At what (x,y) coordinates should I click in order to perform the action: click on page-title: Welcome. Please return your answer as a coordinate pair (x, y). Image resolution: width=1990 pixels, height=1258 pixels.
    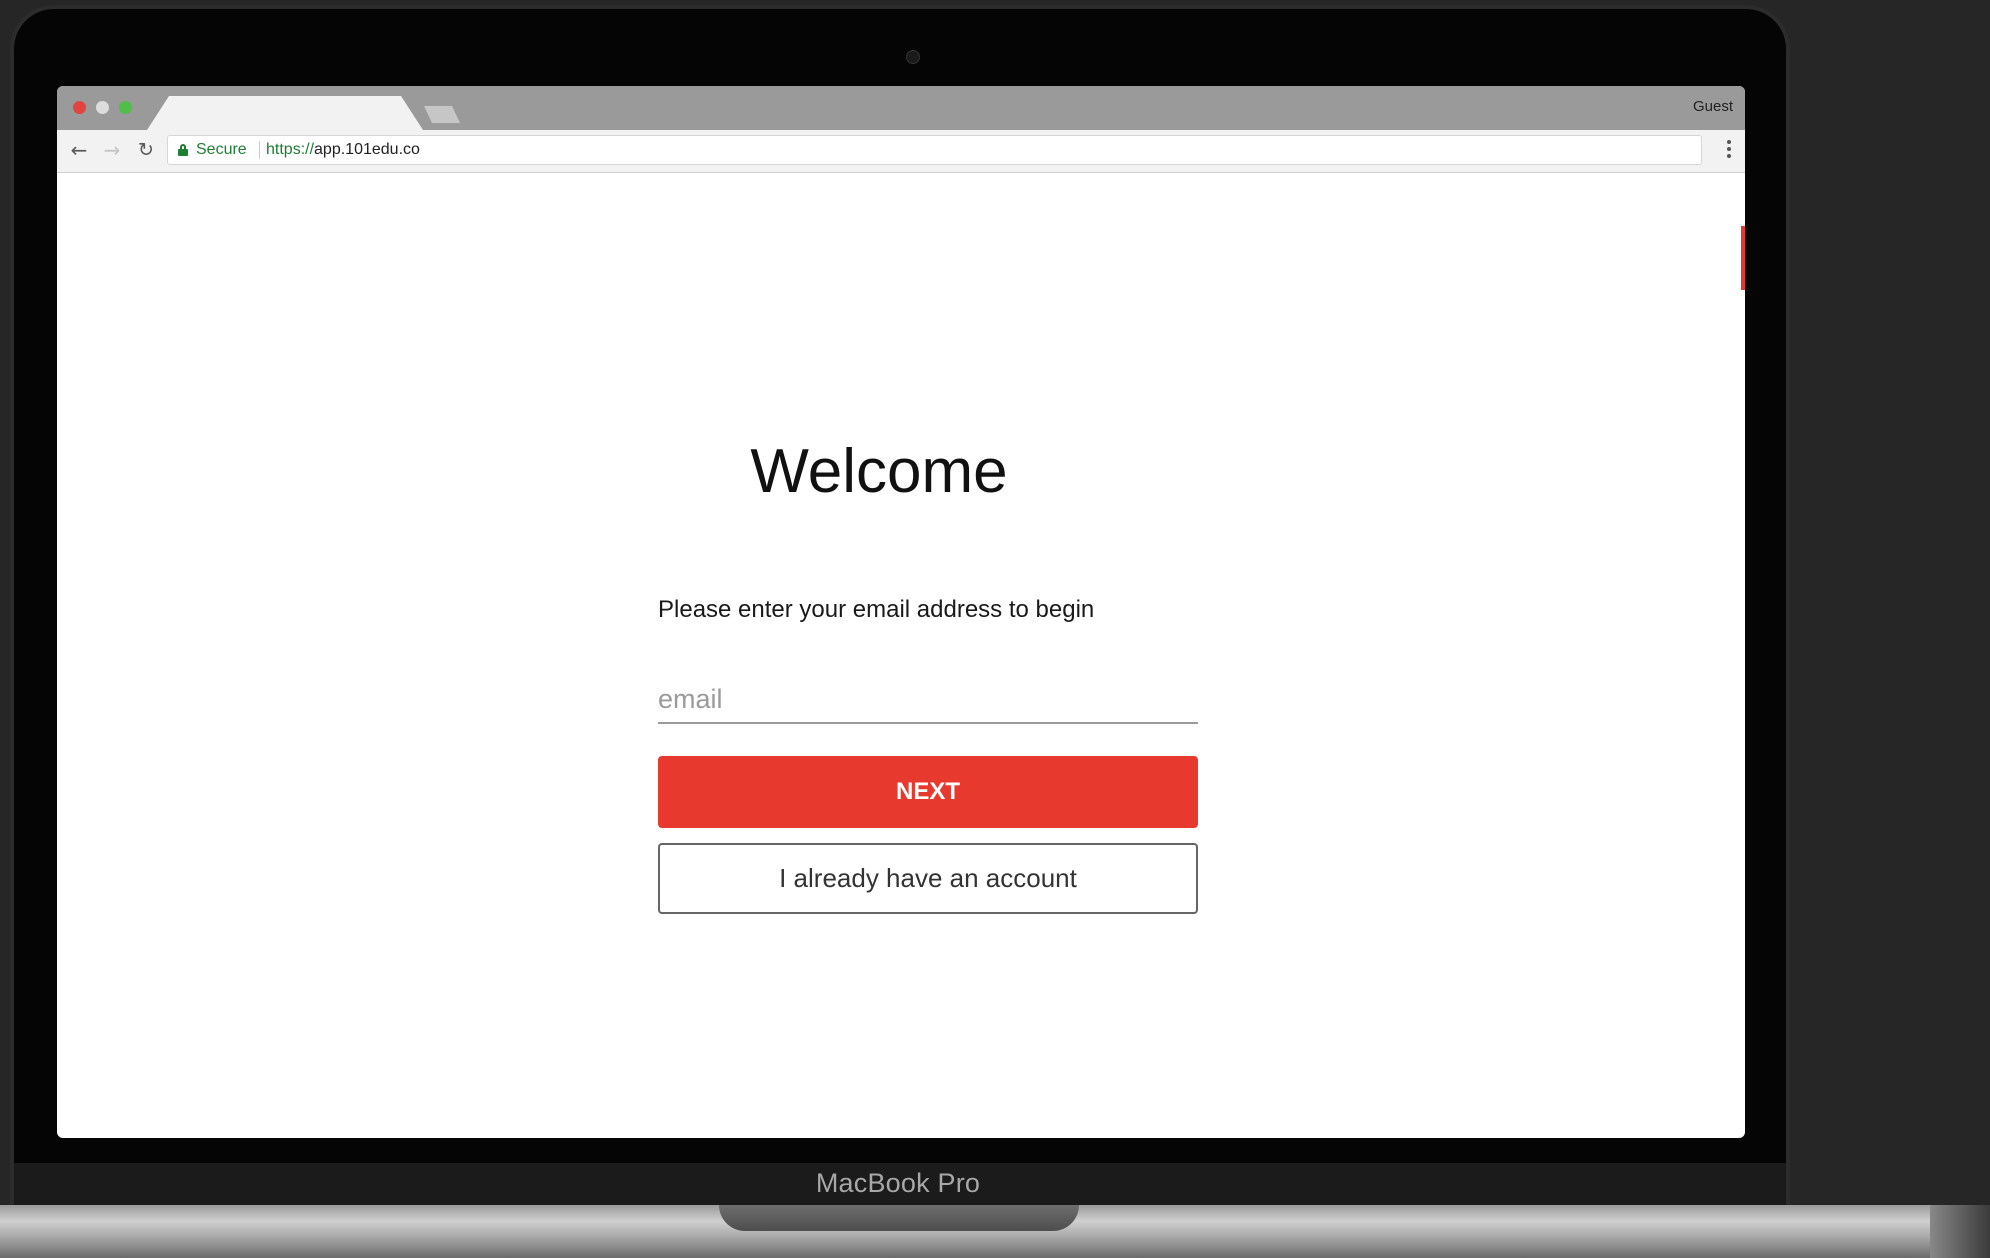
    Looking at the image, I should click on (901, 471).